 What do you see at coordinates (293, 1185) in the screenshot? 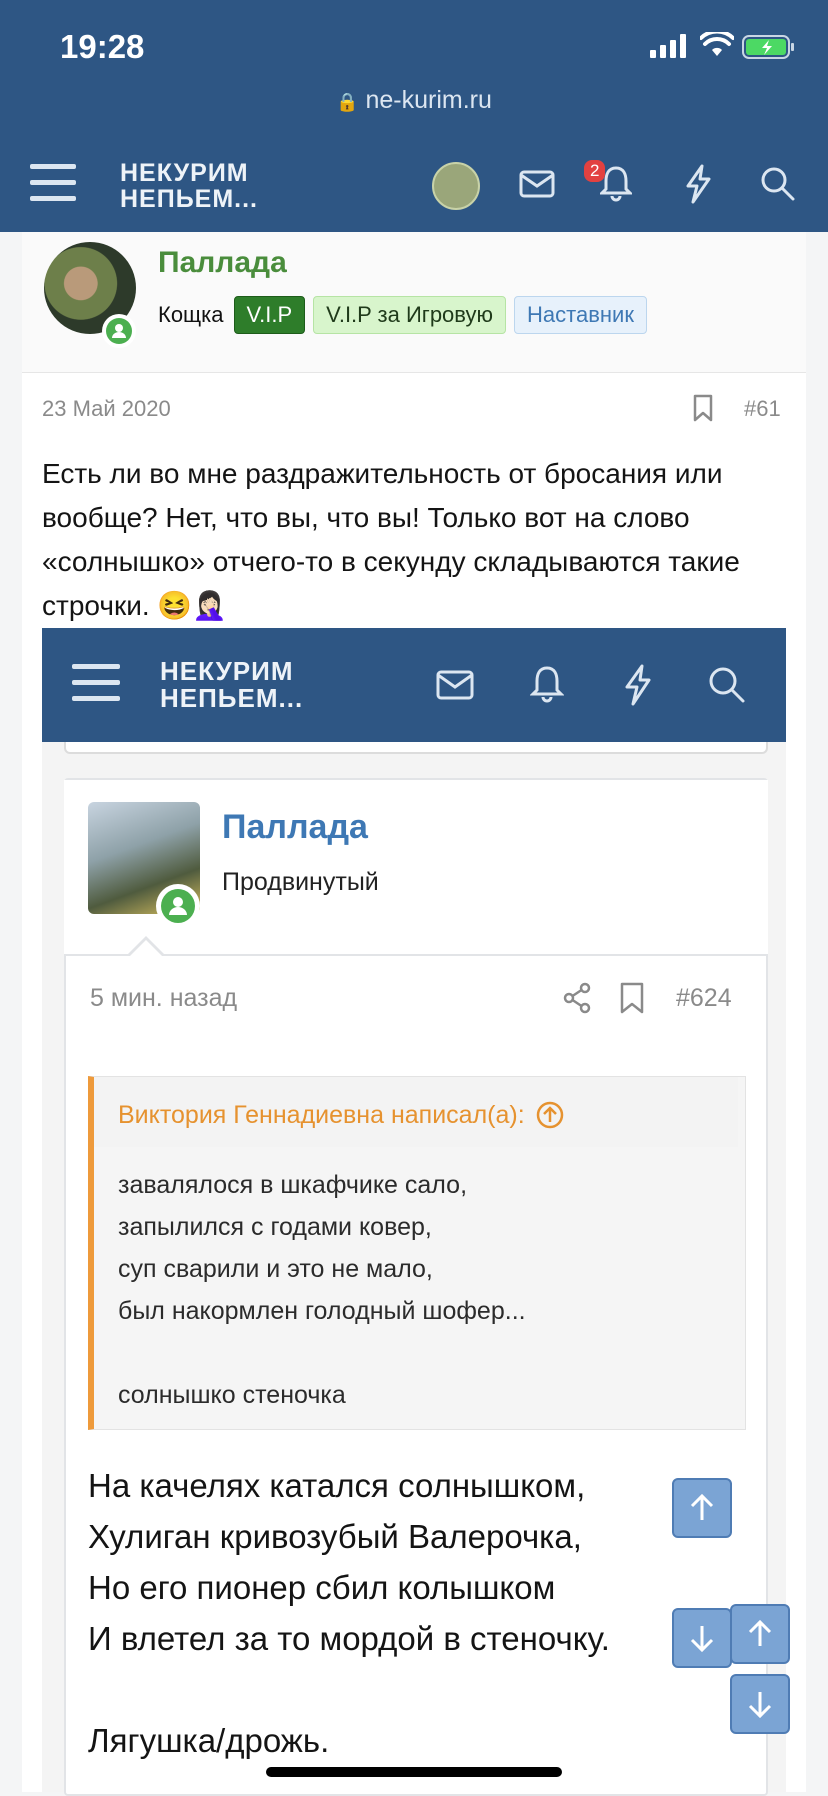
I see `quote-line: завалялося в шкафчике сало,` at bounding box center [293, 1185].